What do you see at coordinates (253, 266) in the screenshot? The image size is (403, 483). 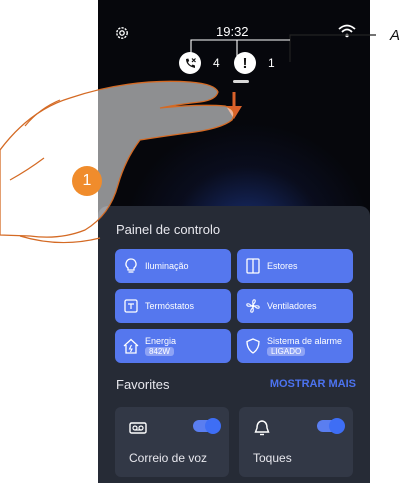 I see `shutter-icon` at bounding box center [253, 266].